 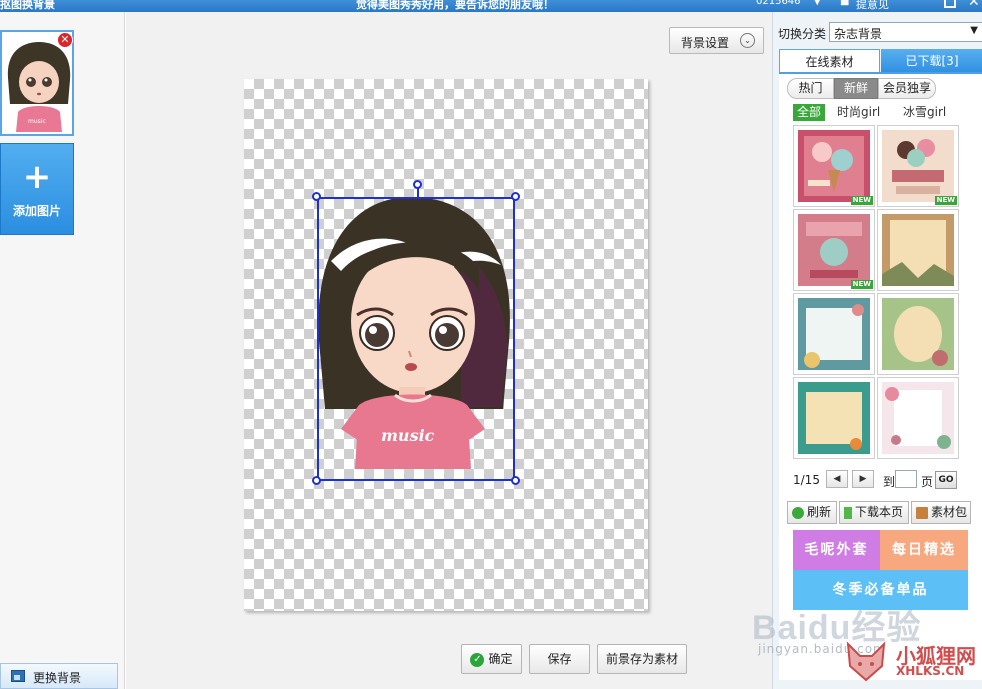 I want to click on check-icon: ✓, so click(x=477, y=659).